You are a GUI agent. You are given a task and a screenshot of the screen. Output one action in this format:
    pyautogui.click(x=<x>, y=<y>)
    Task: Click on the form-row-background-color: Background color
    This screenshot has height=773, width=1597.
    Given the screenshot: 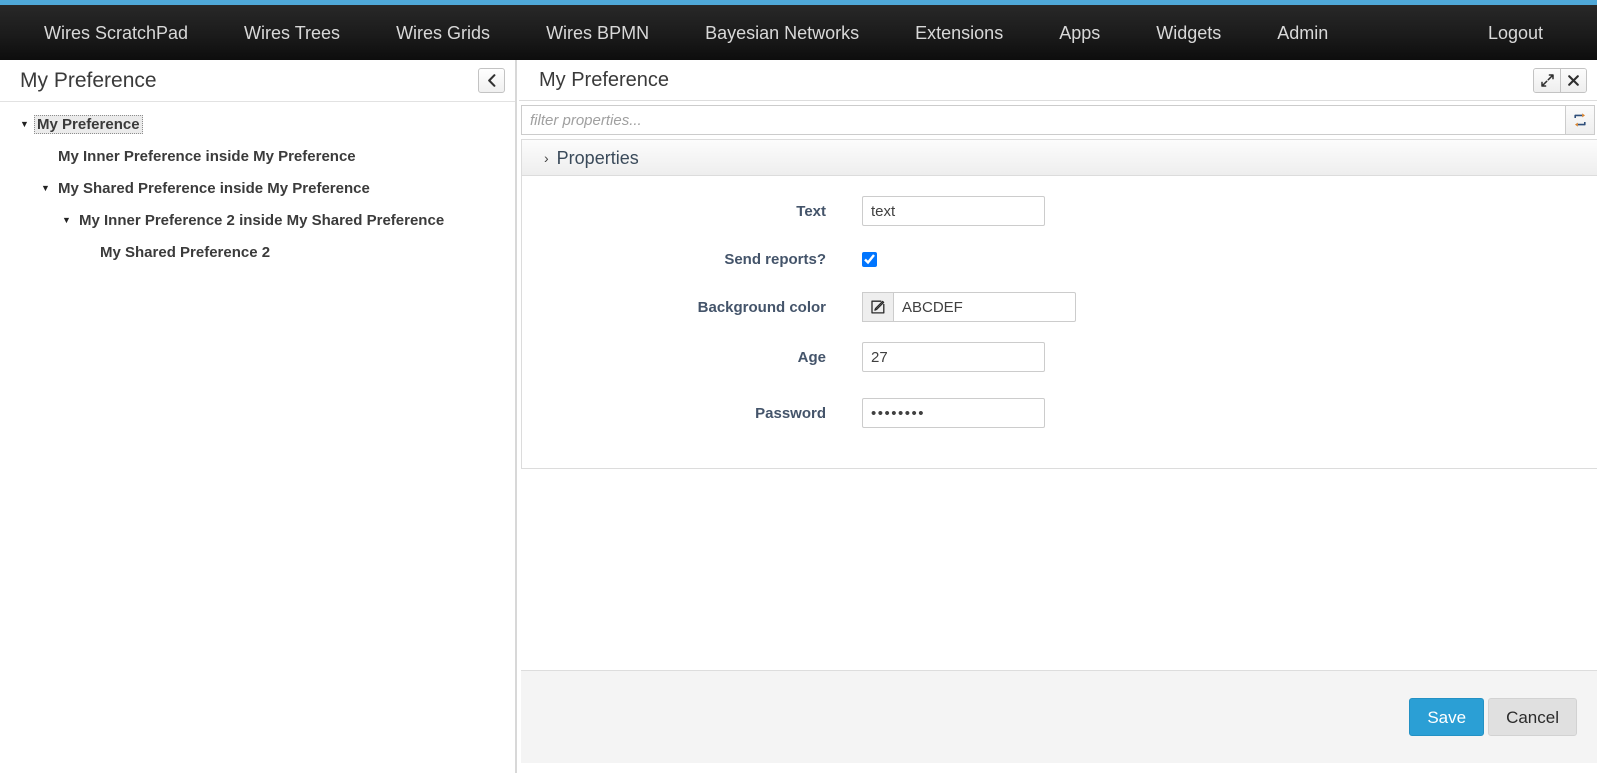 What is the action you would take?
    pyautogui.click(x=1059, y=307)
    